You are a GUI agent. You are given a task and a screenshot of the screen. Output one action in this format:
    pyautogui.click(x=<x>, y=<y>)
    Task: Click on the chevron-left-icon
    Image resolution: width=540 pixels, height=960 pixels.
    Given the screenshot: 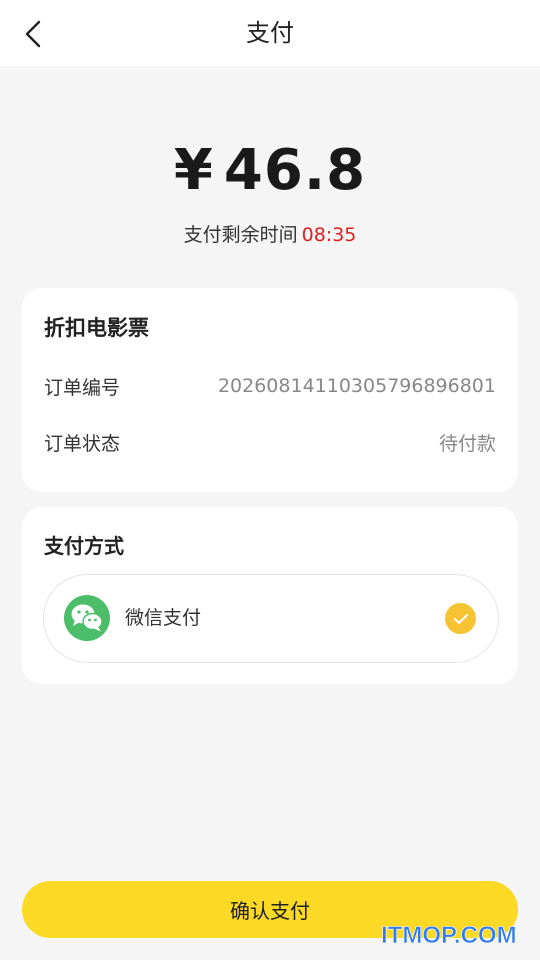 What is the action you would take?
    pyautogui.click(x=33, y=34)
    